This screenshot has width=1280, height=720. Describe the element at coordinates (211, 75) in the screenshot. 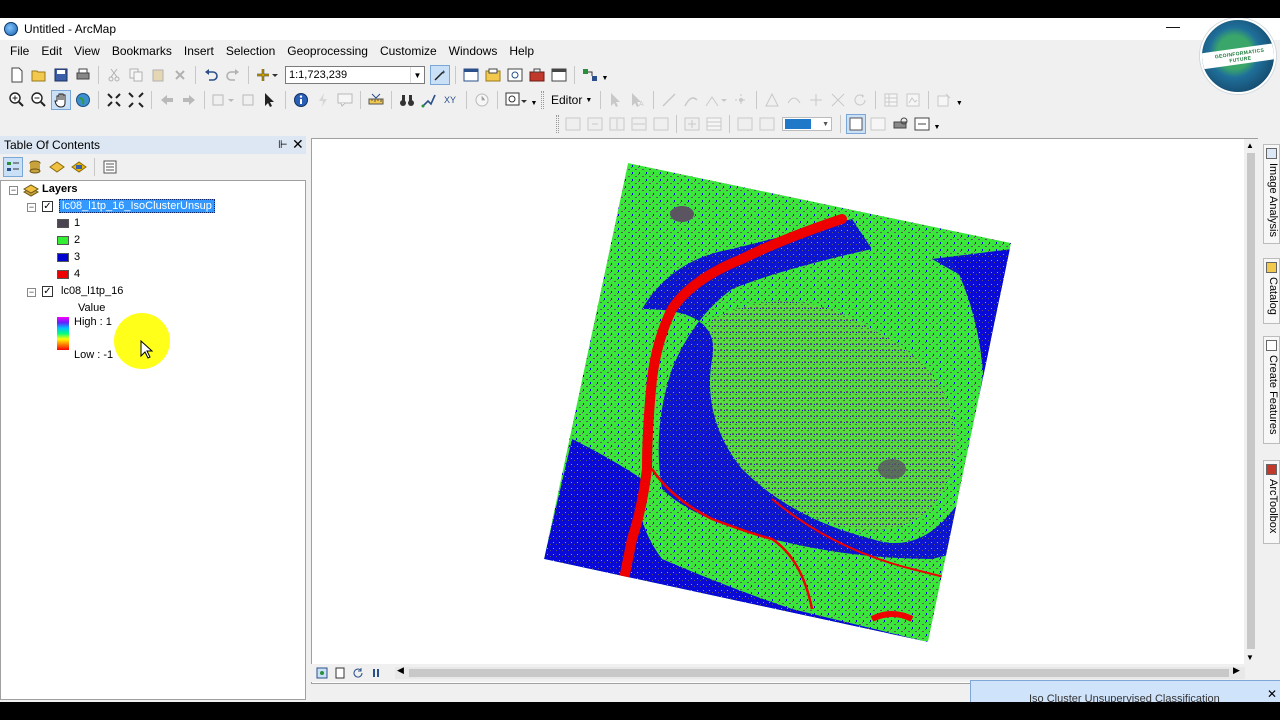

I see `undo-icon` at that location.